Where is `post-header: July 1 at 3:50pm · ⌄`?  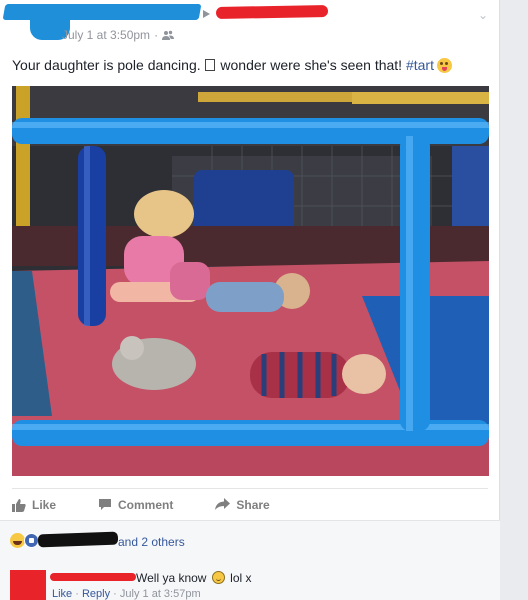 post-header: July 1 at 3:50pm · ⌄ is located at coordinates (250, 23).